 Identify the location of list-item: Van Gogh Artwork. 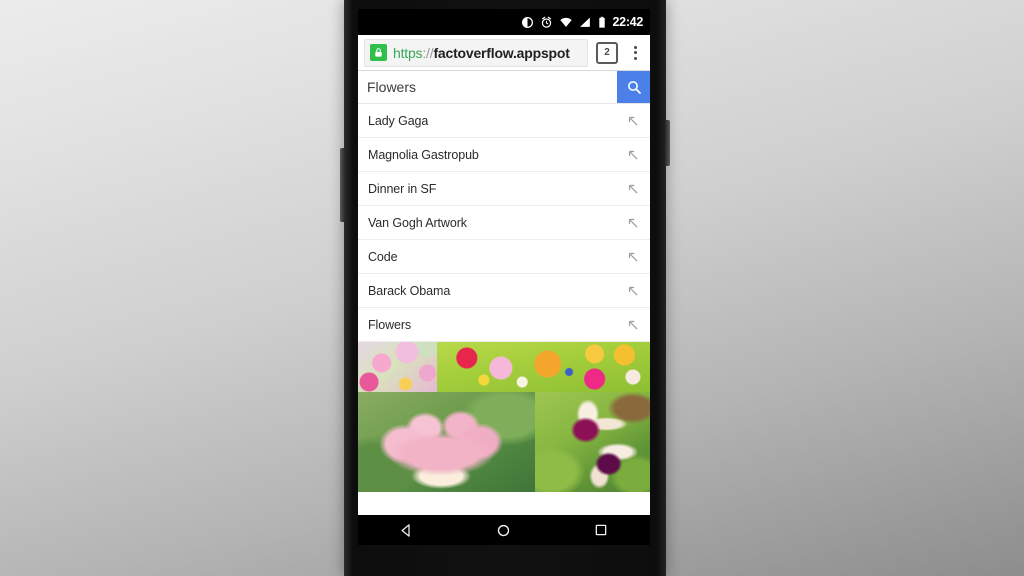
(504, 223).